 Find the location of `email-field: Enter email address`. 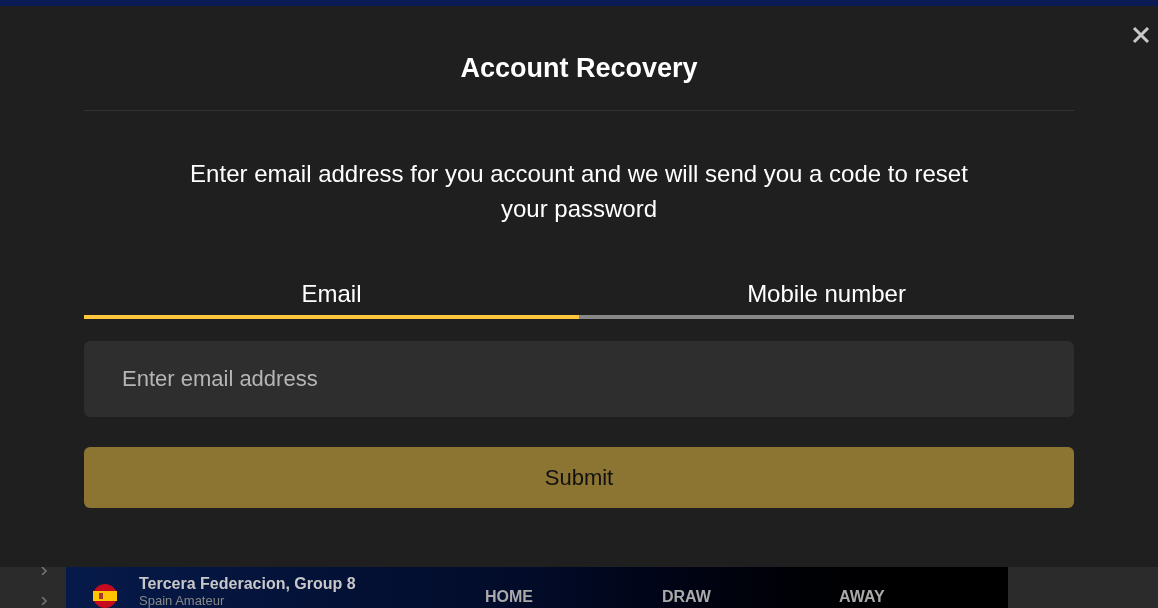

email-field: Enter email address is located at coordinates (579, 379).